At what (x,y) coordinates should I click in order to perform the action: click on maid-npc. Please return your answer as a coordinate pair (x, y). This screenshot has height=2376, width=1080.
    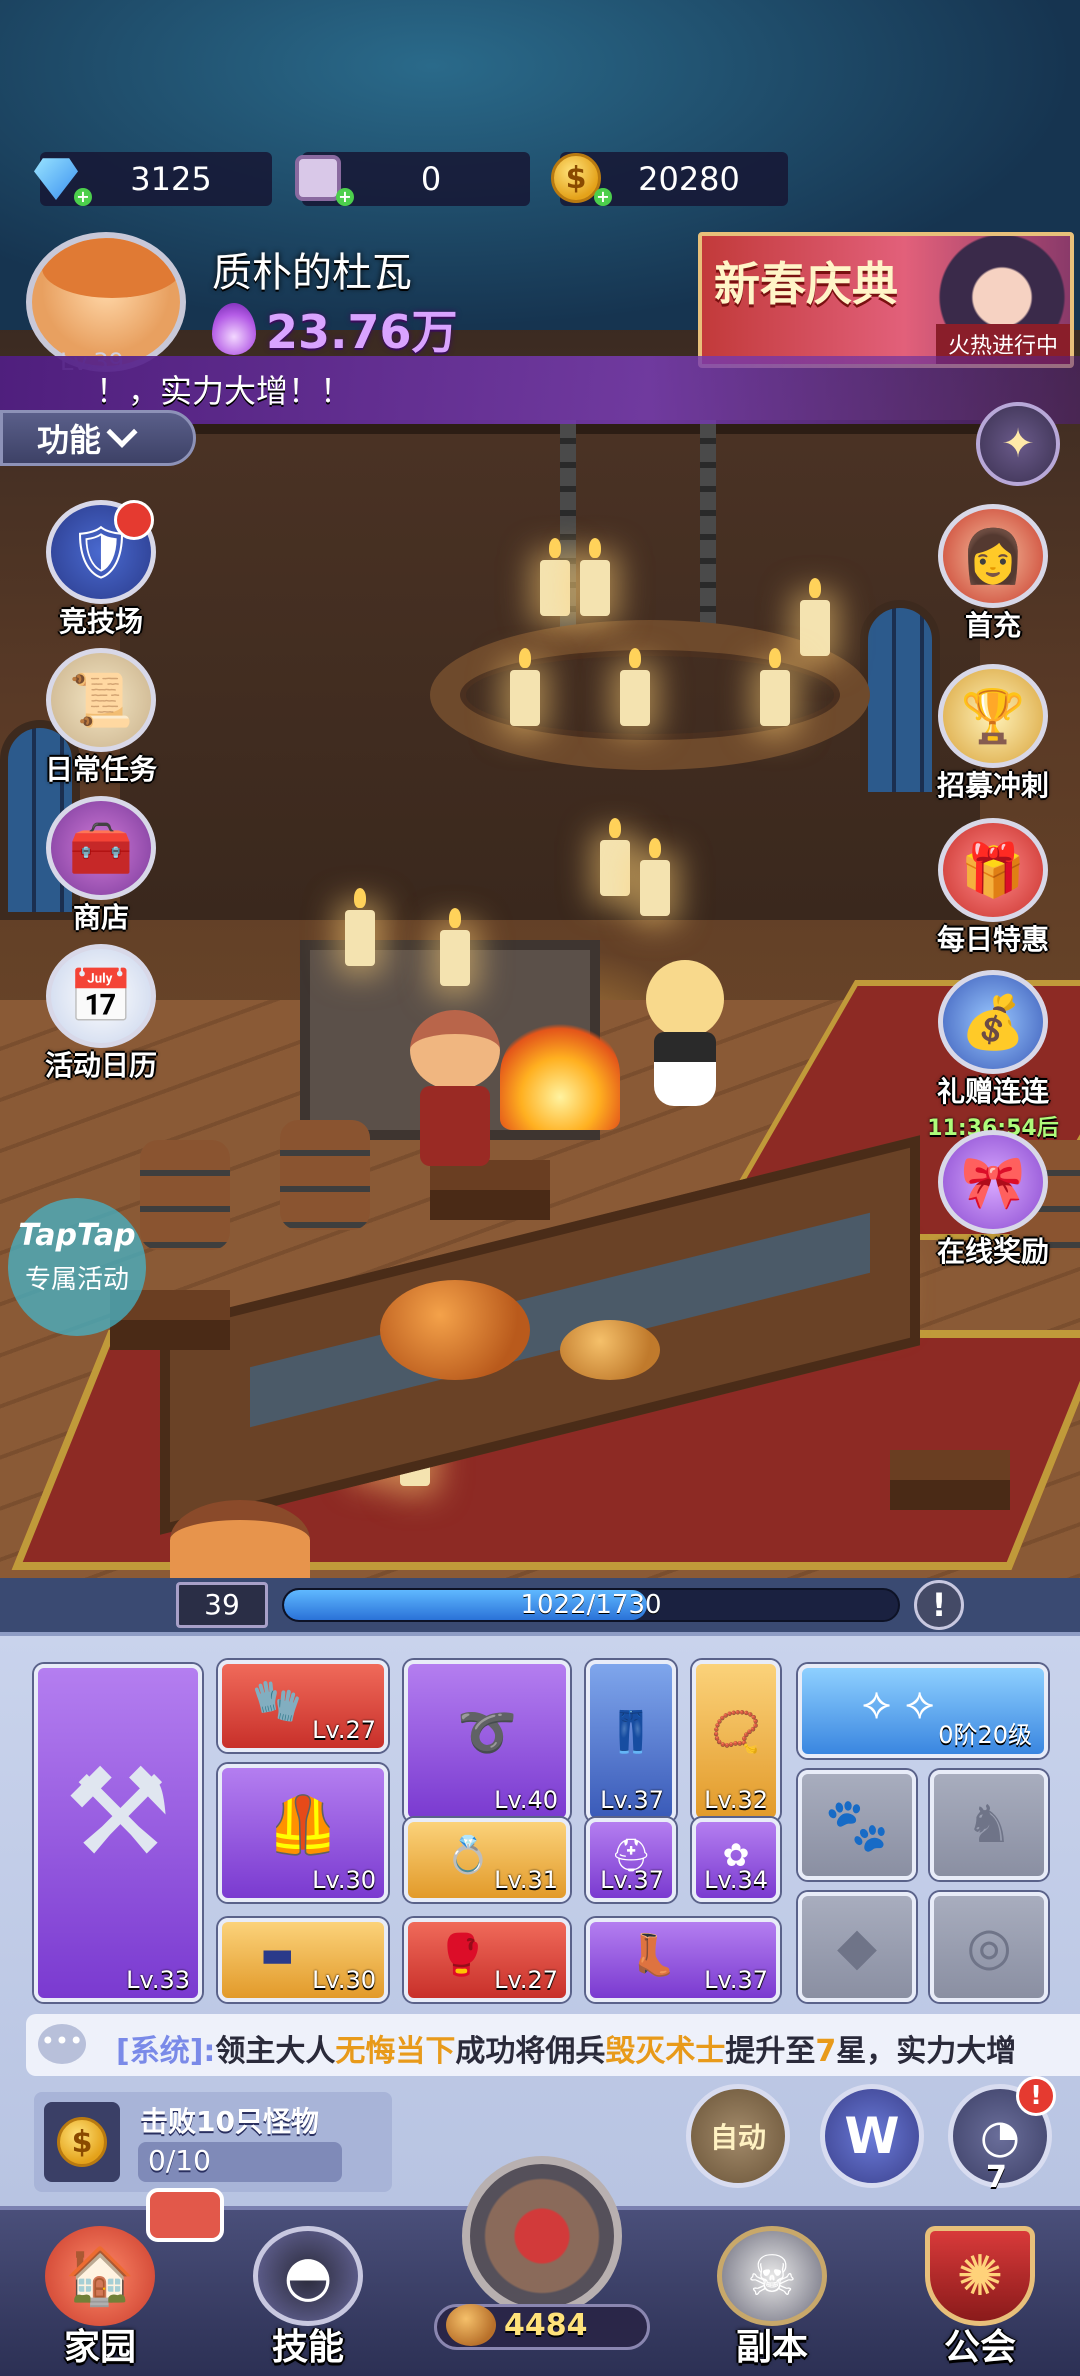
    Looking at the image, I should click on (685, 1035).